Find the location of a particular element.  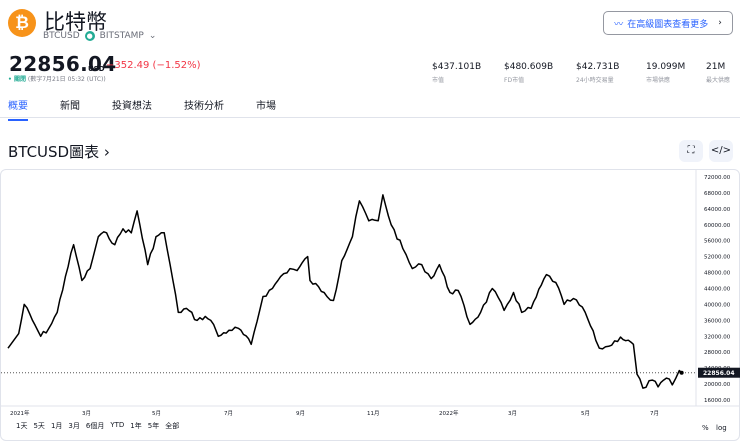

y-tick-label: 36000.00 is located at coordinates (717, 321).